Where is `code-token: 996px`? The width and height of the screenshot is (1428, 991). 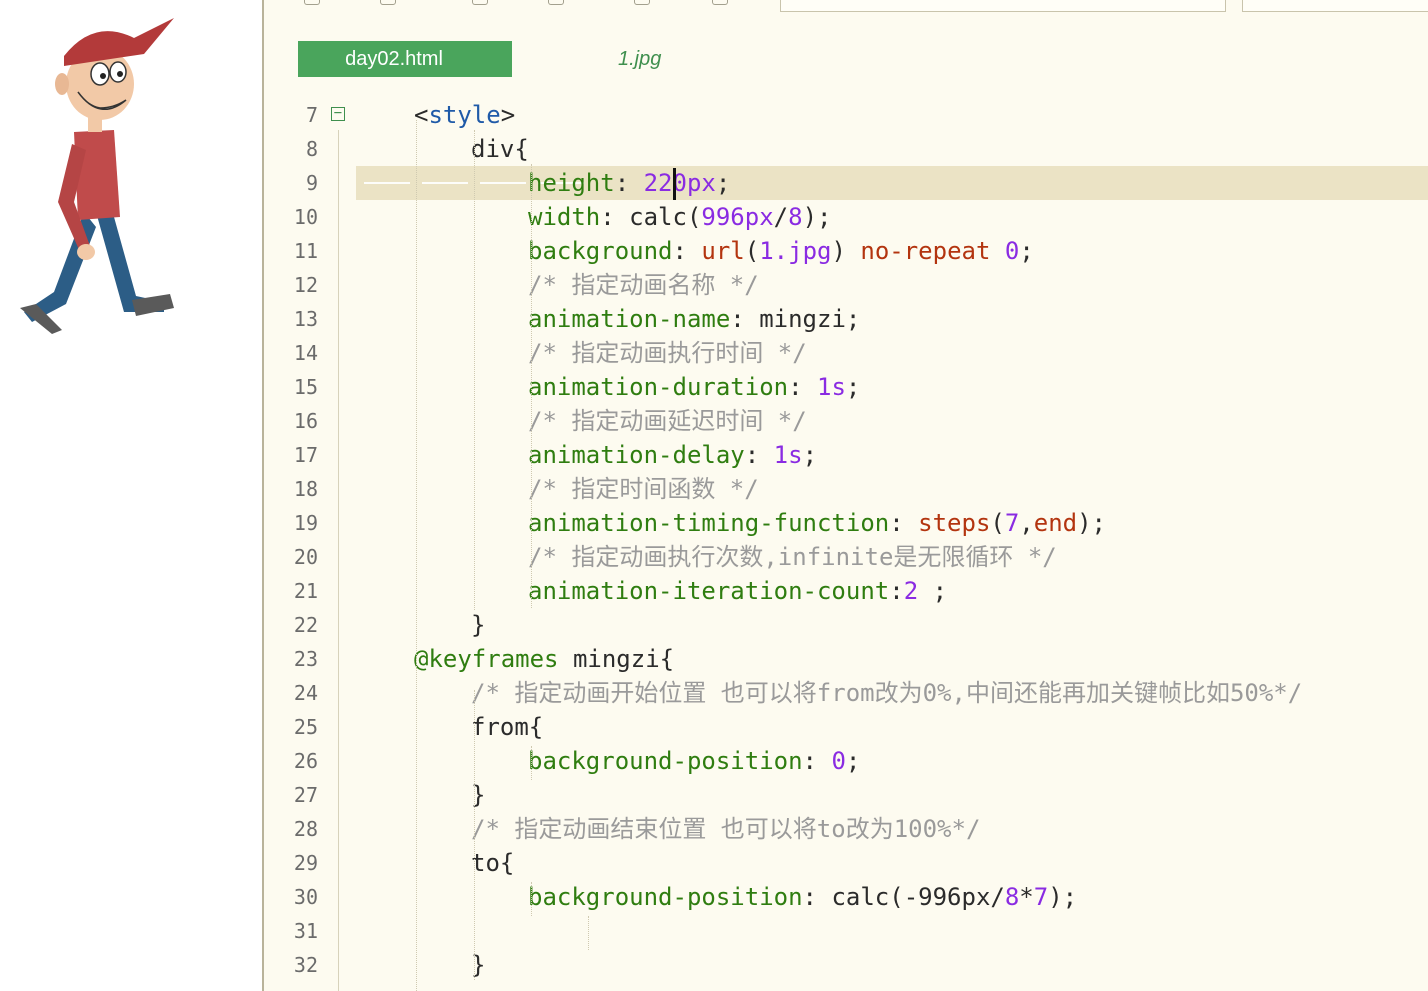 code-token: 996px is located at coordinates (737, 217).